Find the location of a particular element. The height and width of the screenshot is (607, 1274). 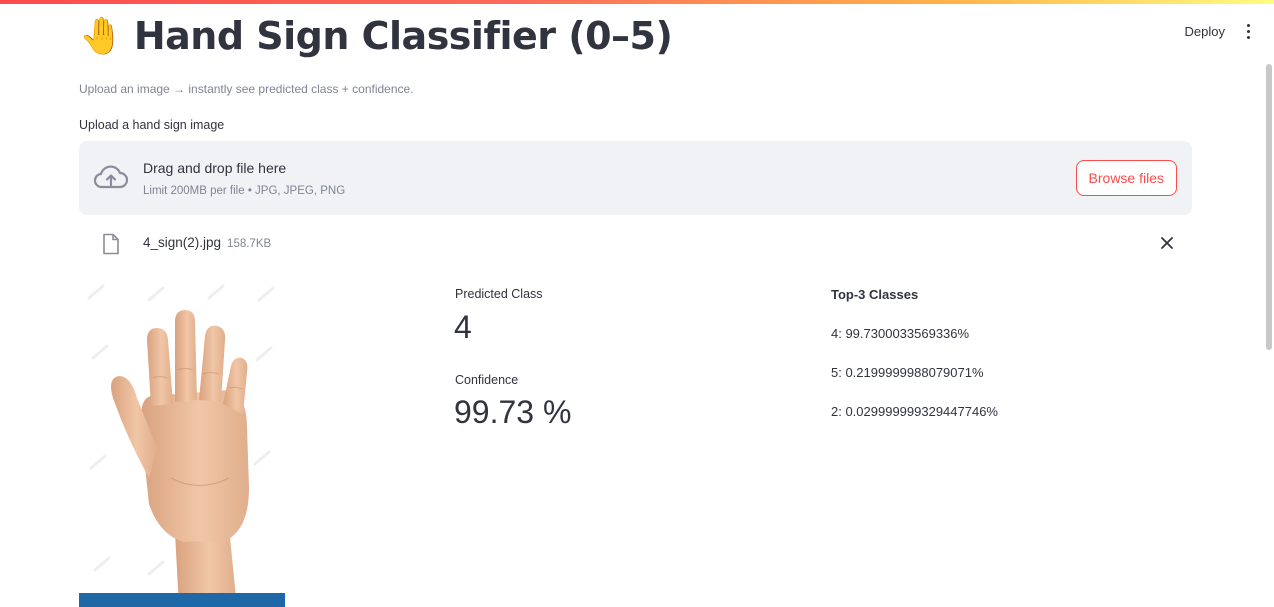

top3-item: 2: 0.029999999329447746% is located at coordinates (914, 411).